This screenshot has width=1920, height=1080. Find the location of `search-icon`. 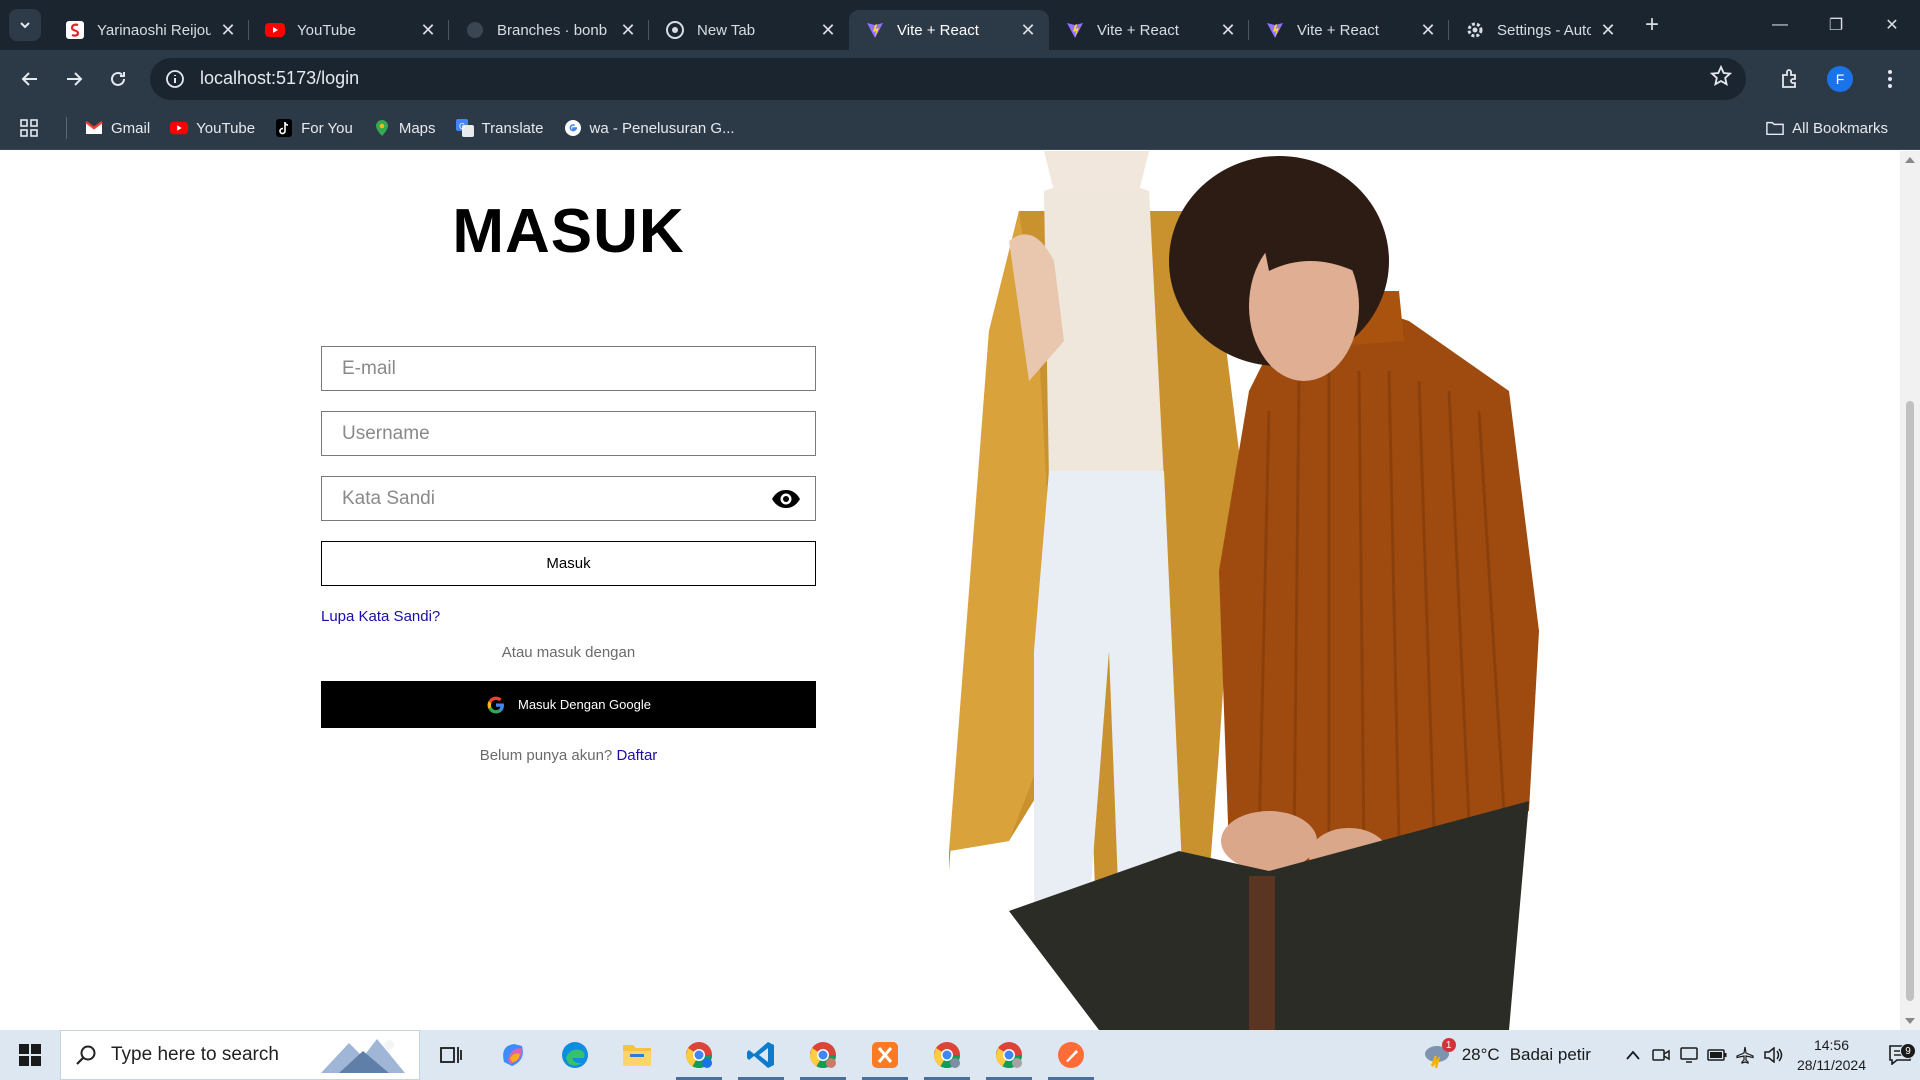

search-icon is located at coordinates (86, 1055).